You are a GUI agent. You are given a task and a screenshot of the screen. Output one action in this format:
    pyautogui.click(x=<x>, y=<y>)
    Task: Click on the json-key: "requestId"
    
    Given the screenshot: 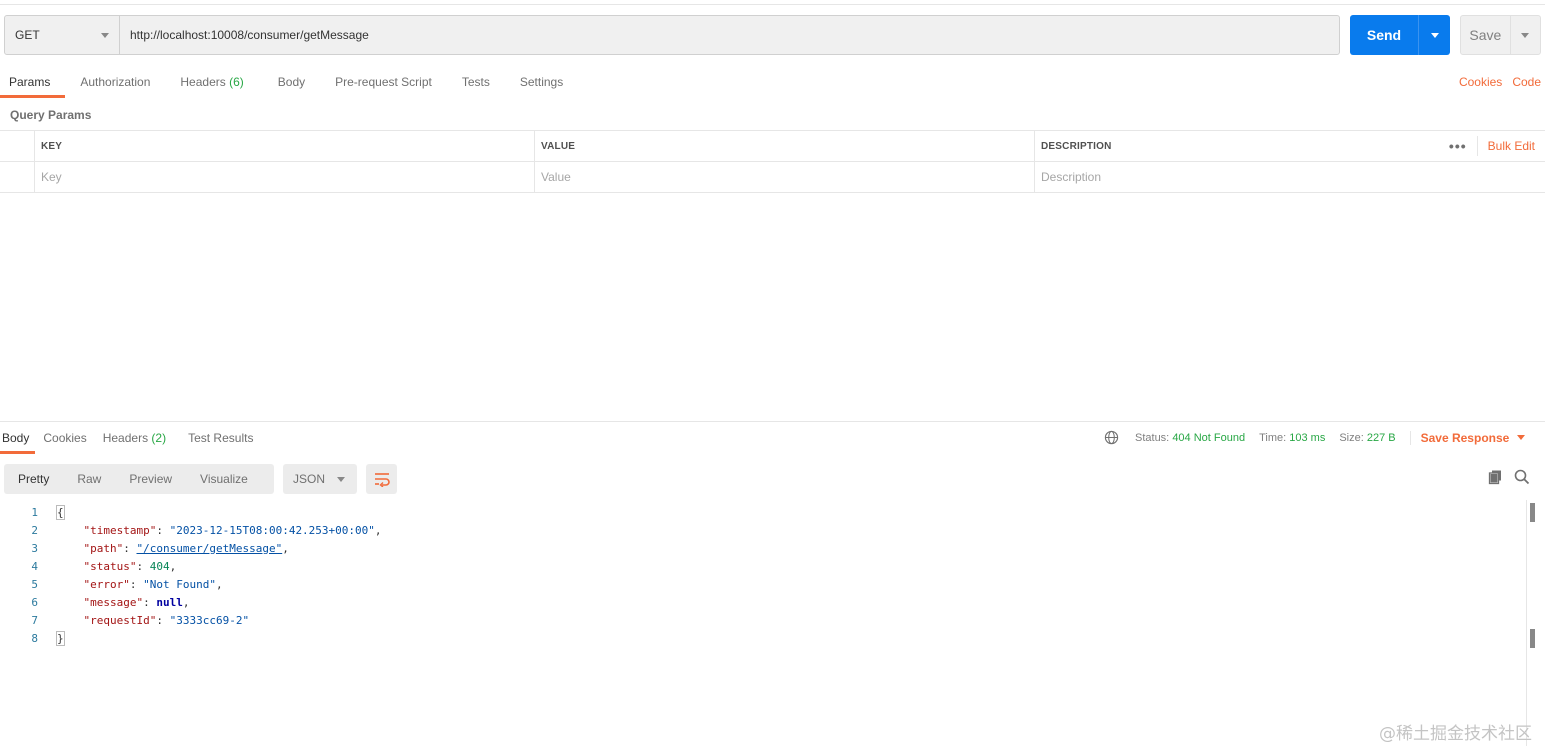 What is the action you would take?
    pyautogui.click(x=120, y=620)
    